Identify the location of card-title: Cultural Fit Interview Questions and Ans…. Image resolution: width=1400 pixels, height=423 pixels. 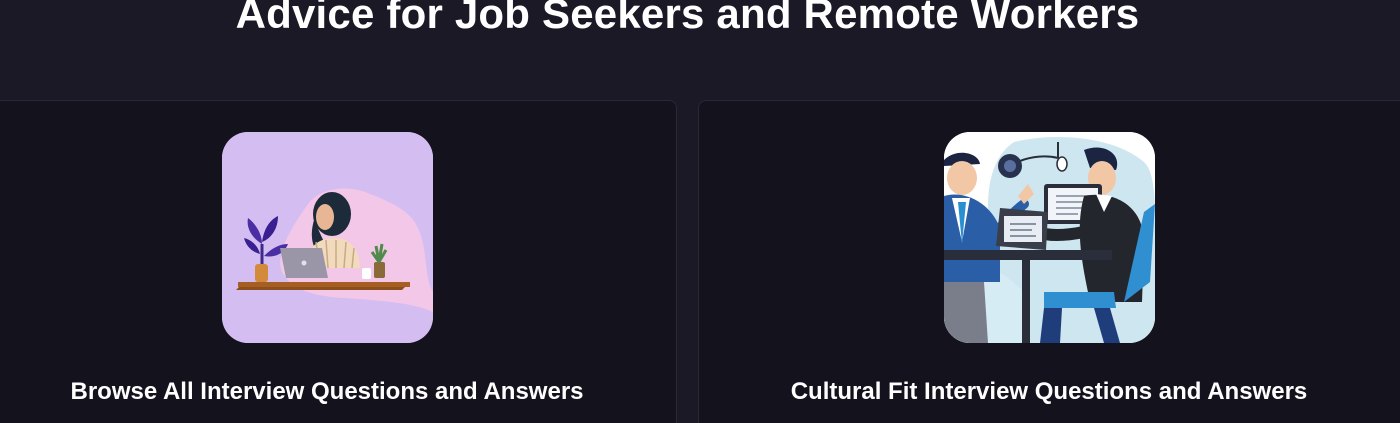
(1049, 392).